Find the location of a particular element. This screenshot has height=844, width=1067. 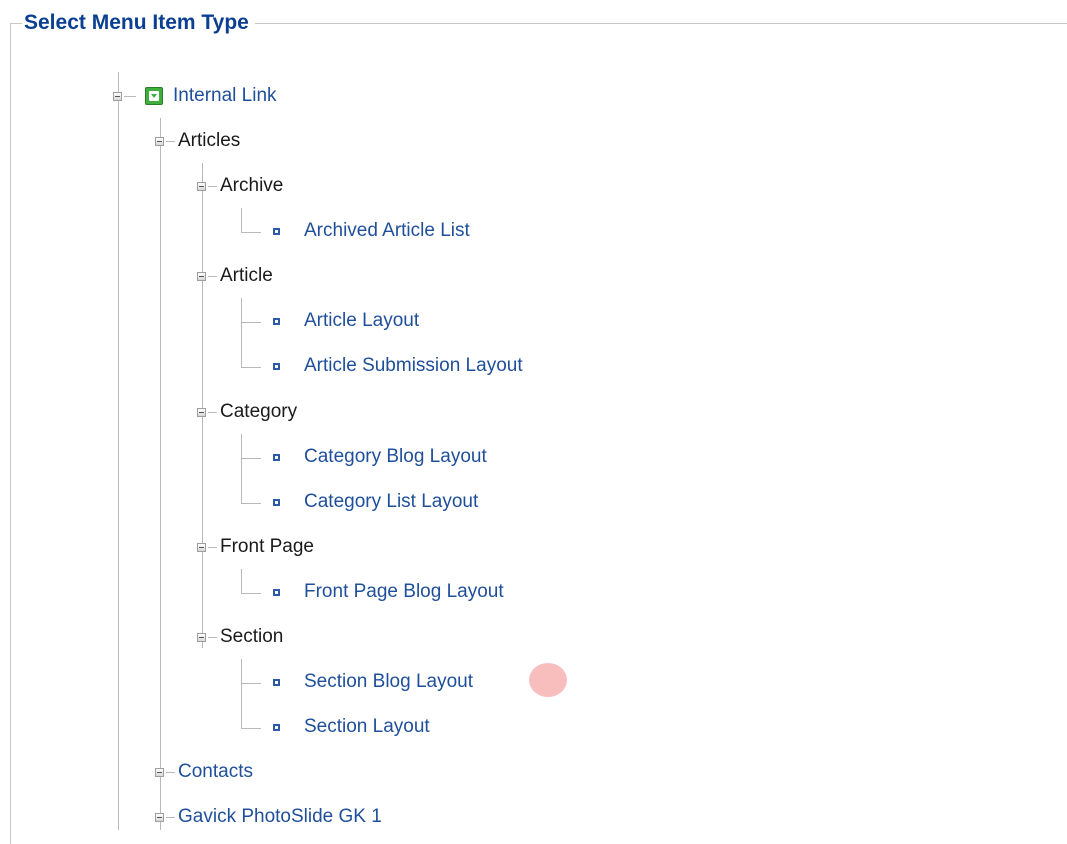

tree-node-front-page: Front Page is located at coordinates (255, 547).